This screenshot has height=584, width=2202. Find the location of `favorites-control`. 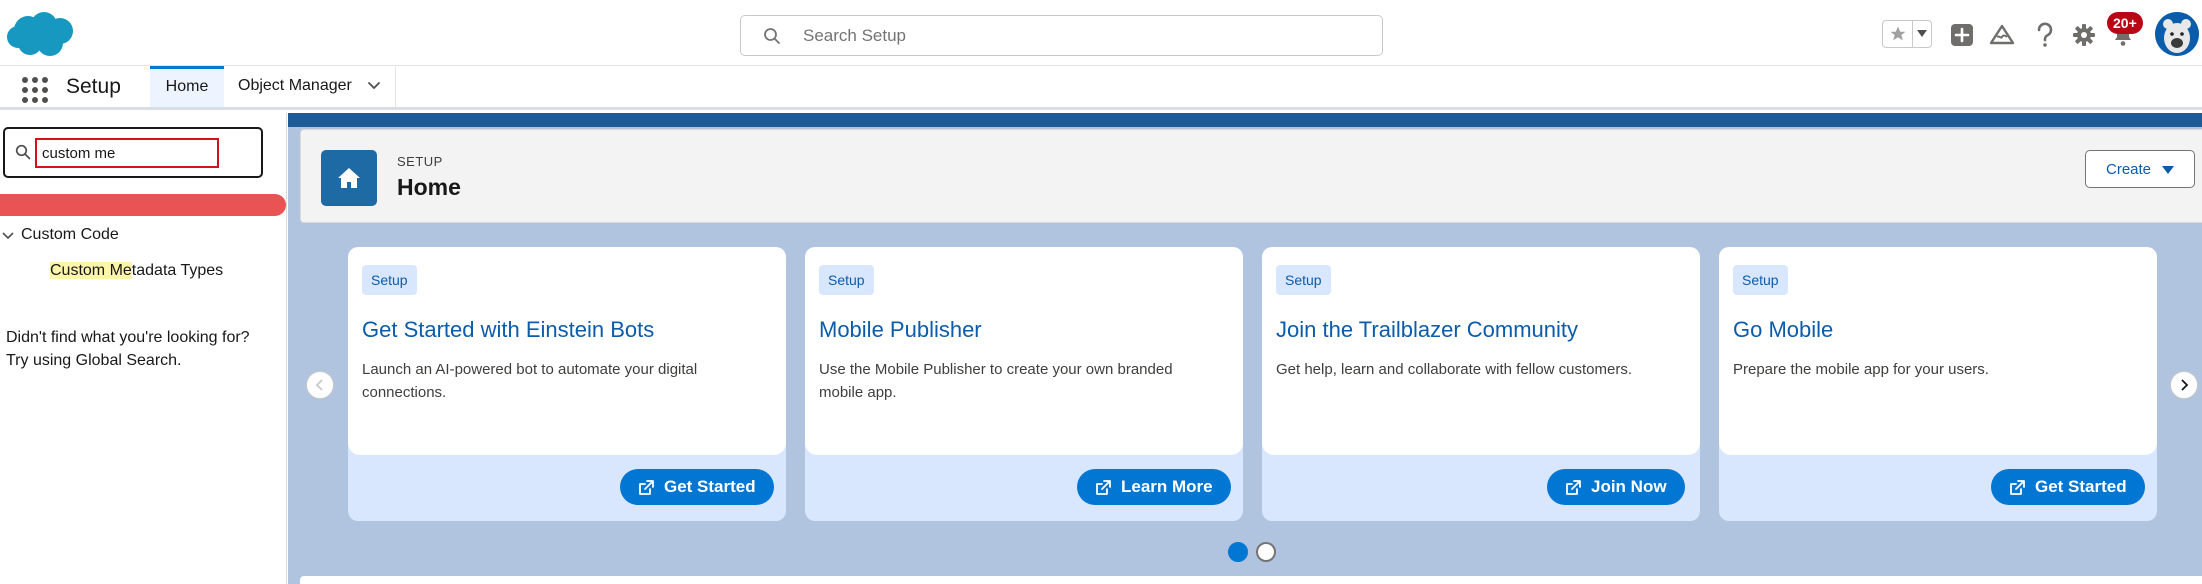

favorites-control is located at coordinates (1907, 34).